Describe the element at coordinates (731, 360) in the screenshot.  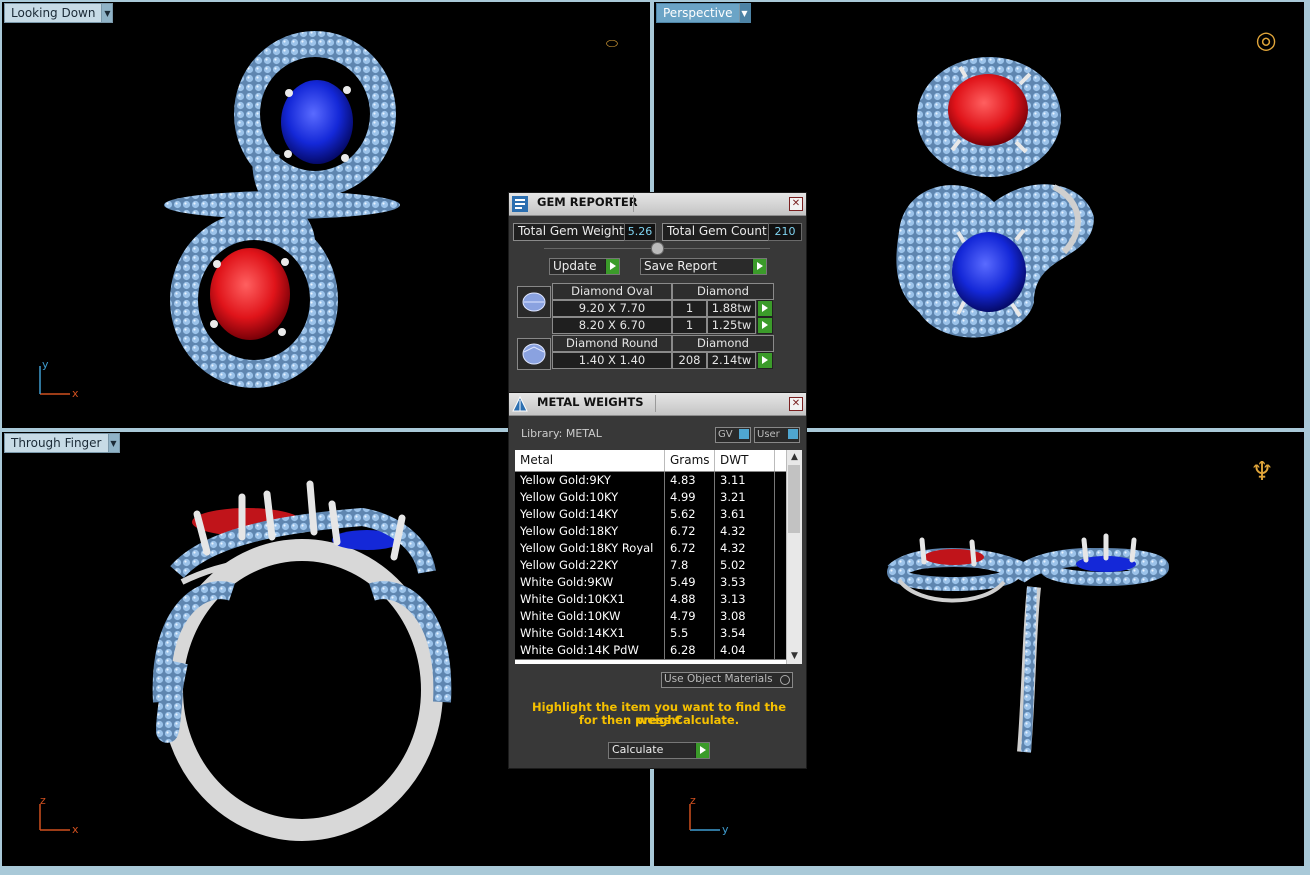
I see `gem-weight-cell: 2.14tw` at that location.